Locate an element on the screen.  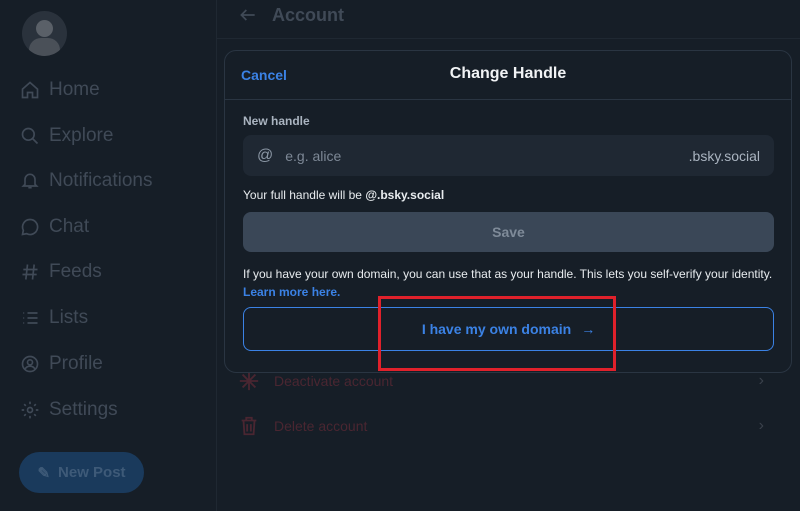
search-icon is located at coordinates (30, 136).